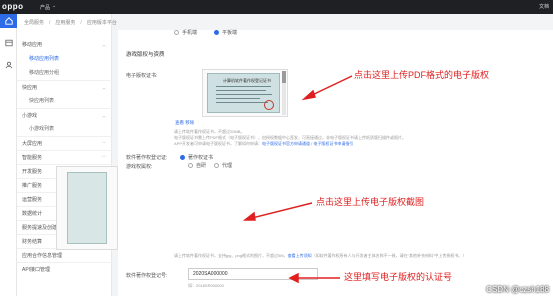 This screenshot has height=296, width=553. I want to click on annotation-arrows, so click(297, 179).